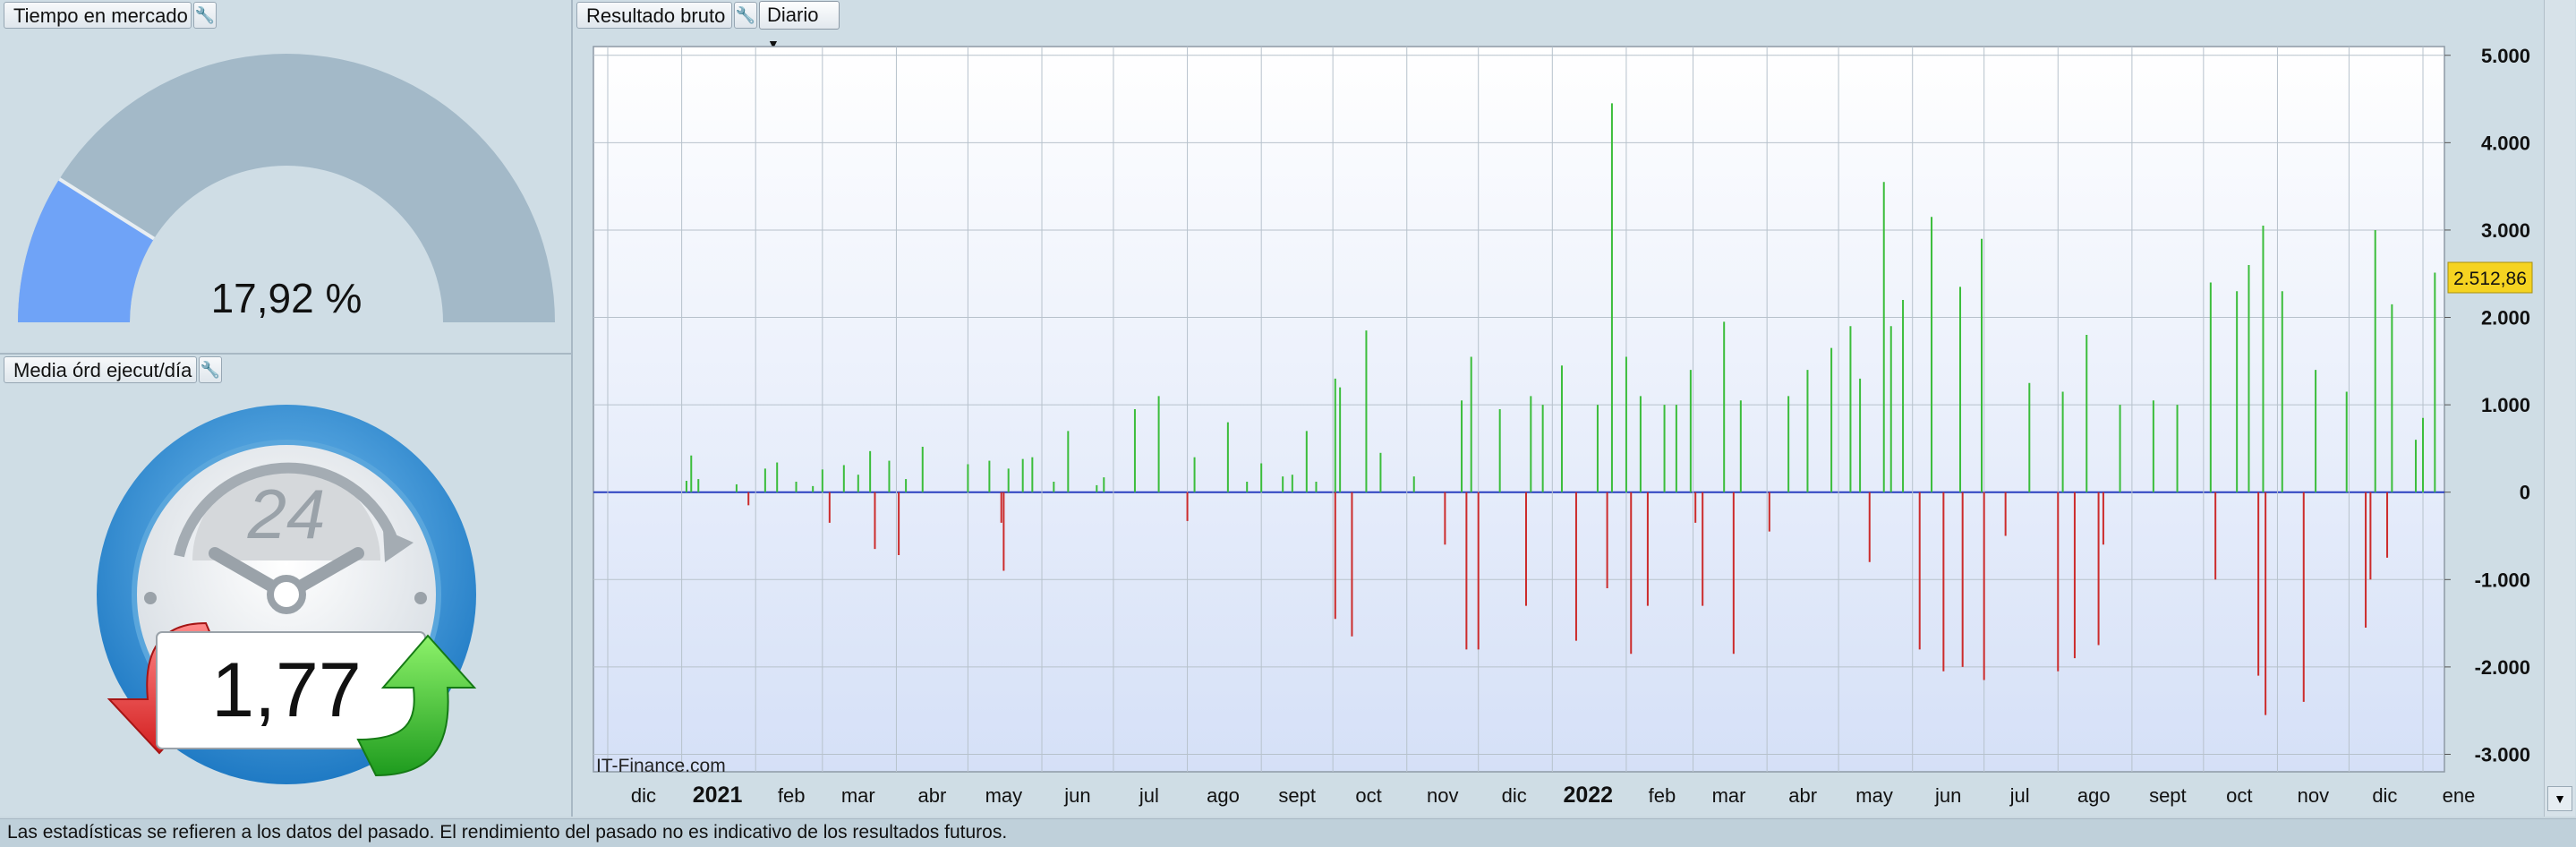  What do you see at coordinates (2502, 754) in the screenshot?
I see `y-tick-label: -3.000` at bounding box center [2502, 754].